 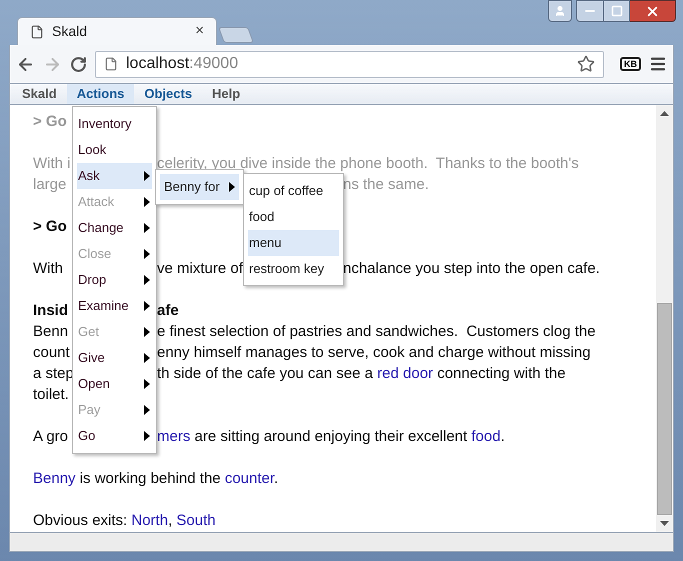 What do you see at coordinates (200, 269) in the screenshot?
I see `story-text: ve mixture of` at bounding box center [200, 269].